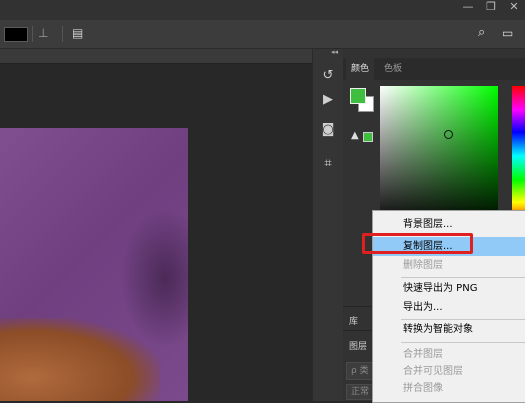 The width and height of the screenshot is (525, 403). Describe the element at coordinates (393, 69) in the screenshot. I see `tab-swatches: 色板` at that location.